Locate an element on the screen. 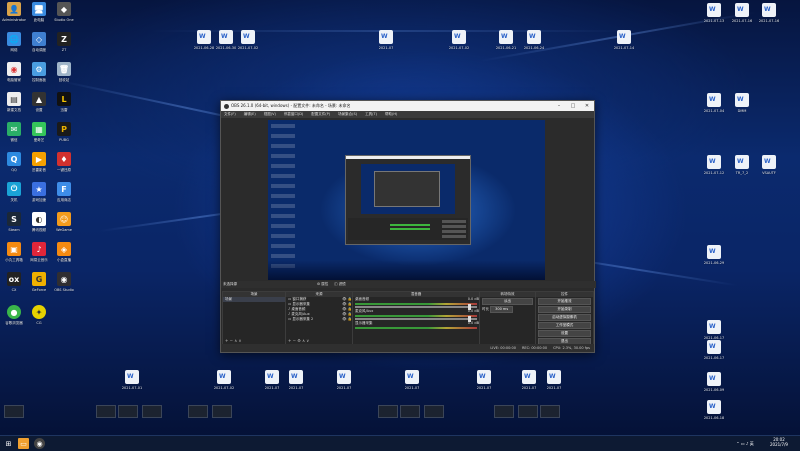 This screenshot has height=451, width=800. start-streaming-button: 开始推流 is located at coordinates (564, 301).